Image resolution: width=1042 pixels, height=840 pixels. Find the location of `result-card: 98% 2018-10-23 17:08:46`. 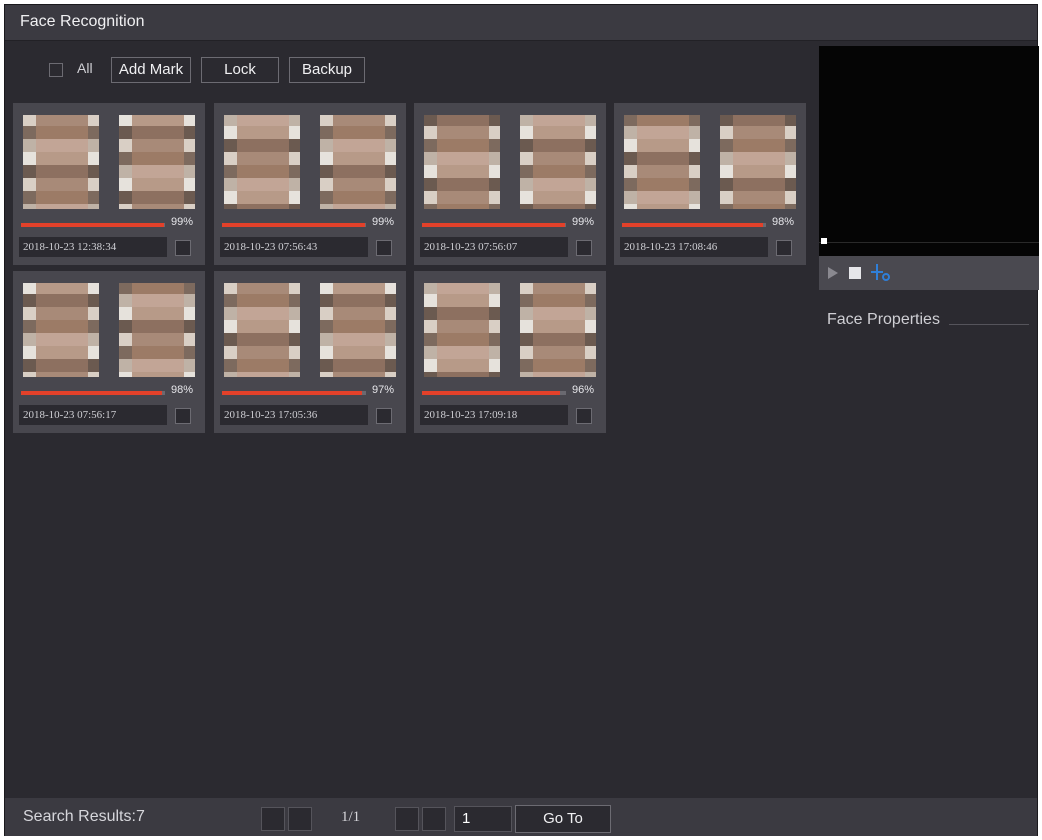

result-card: 98% 2018-10-23 17:08:46 is located at coordinates (710, 184).